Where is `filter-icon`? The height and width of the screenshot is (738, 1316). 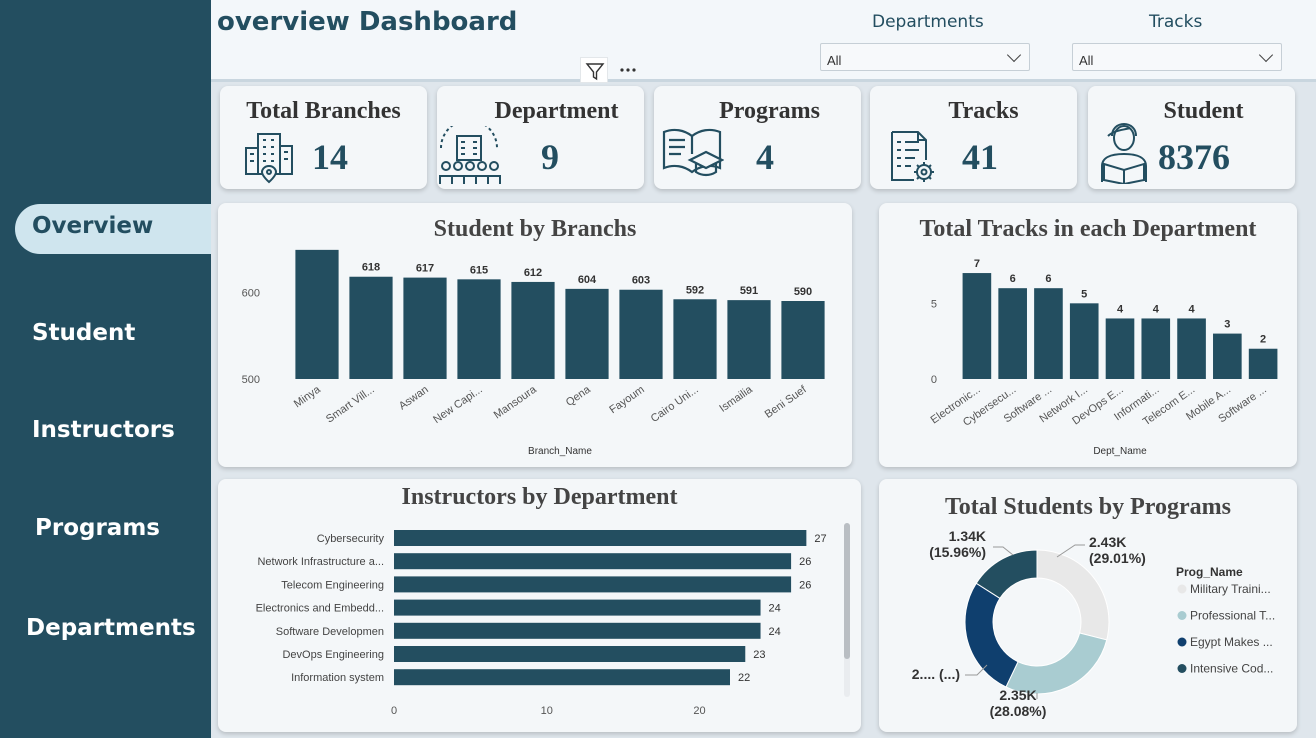 filter-icon is located at coordinates (595, 72).